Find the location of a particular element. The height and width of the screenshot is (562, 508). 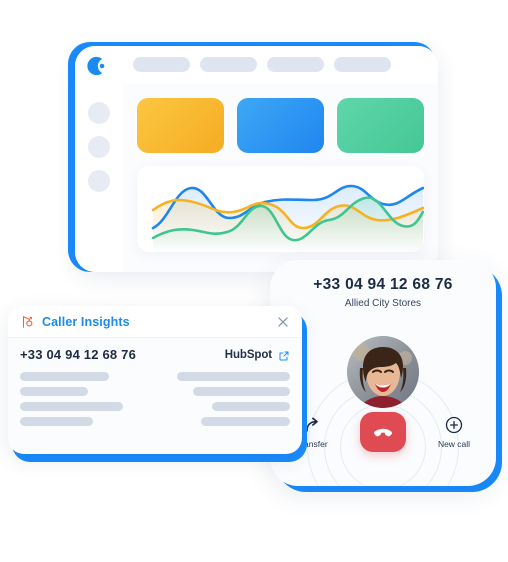

external-link-icon is located at coordinates (284, 355).